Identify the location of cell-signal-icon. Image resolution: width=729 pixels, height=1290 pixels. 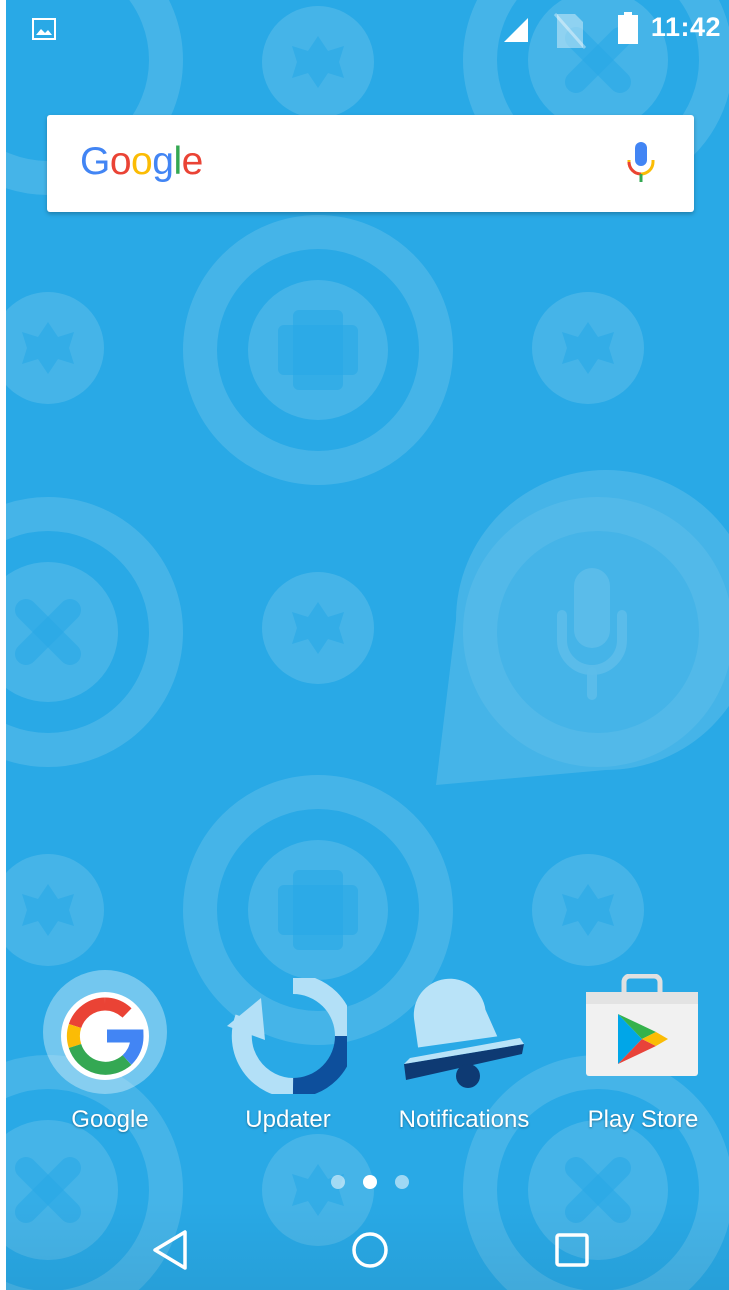
(516, 30).